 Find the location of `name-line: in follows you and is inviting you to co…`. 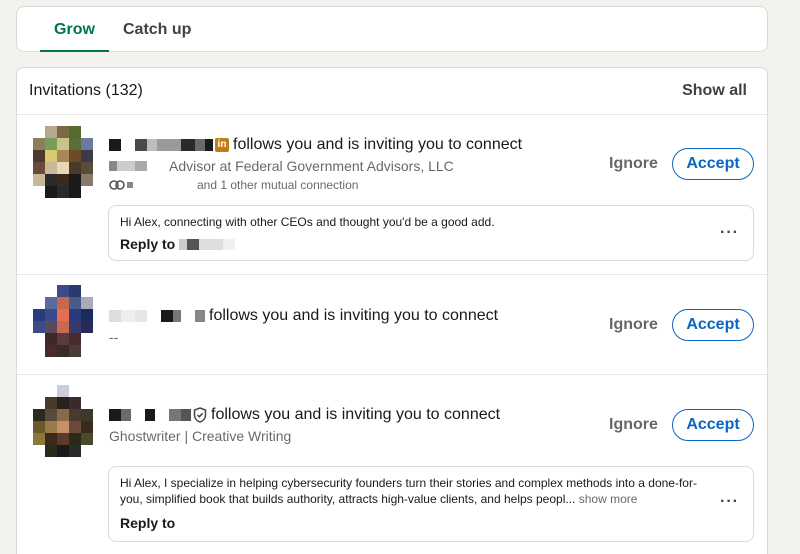

name-line: in follows you and is inviting you to co… is located at coordinates (315, 145).